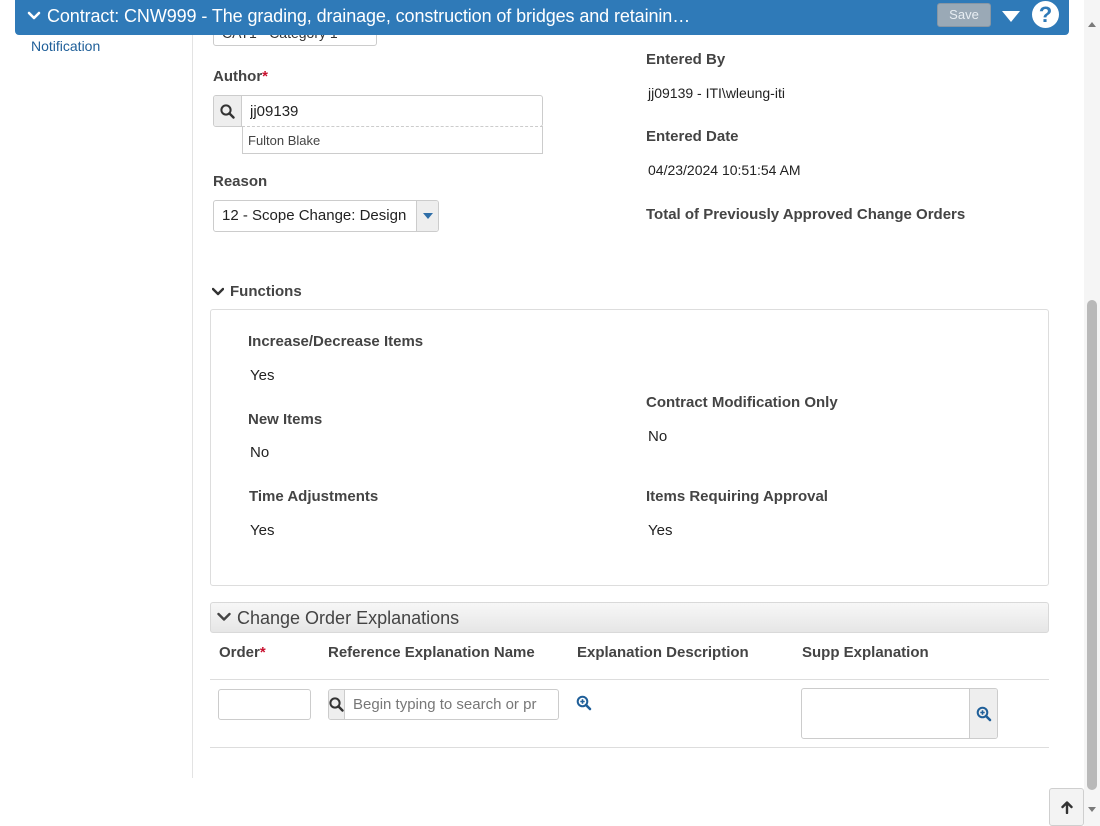  I want to click on nav-link-notification: Notification, so click(65, 46).